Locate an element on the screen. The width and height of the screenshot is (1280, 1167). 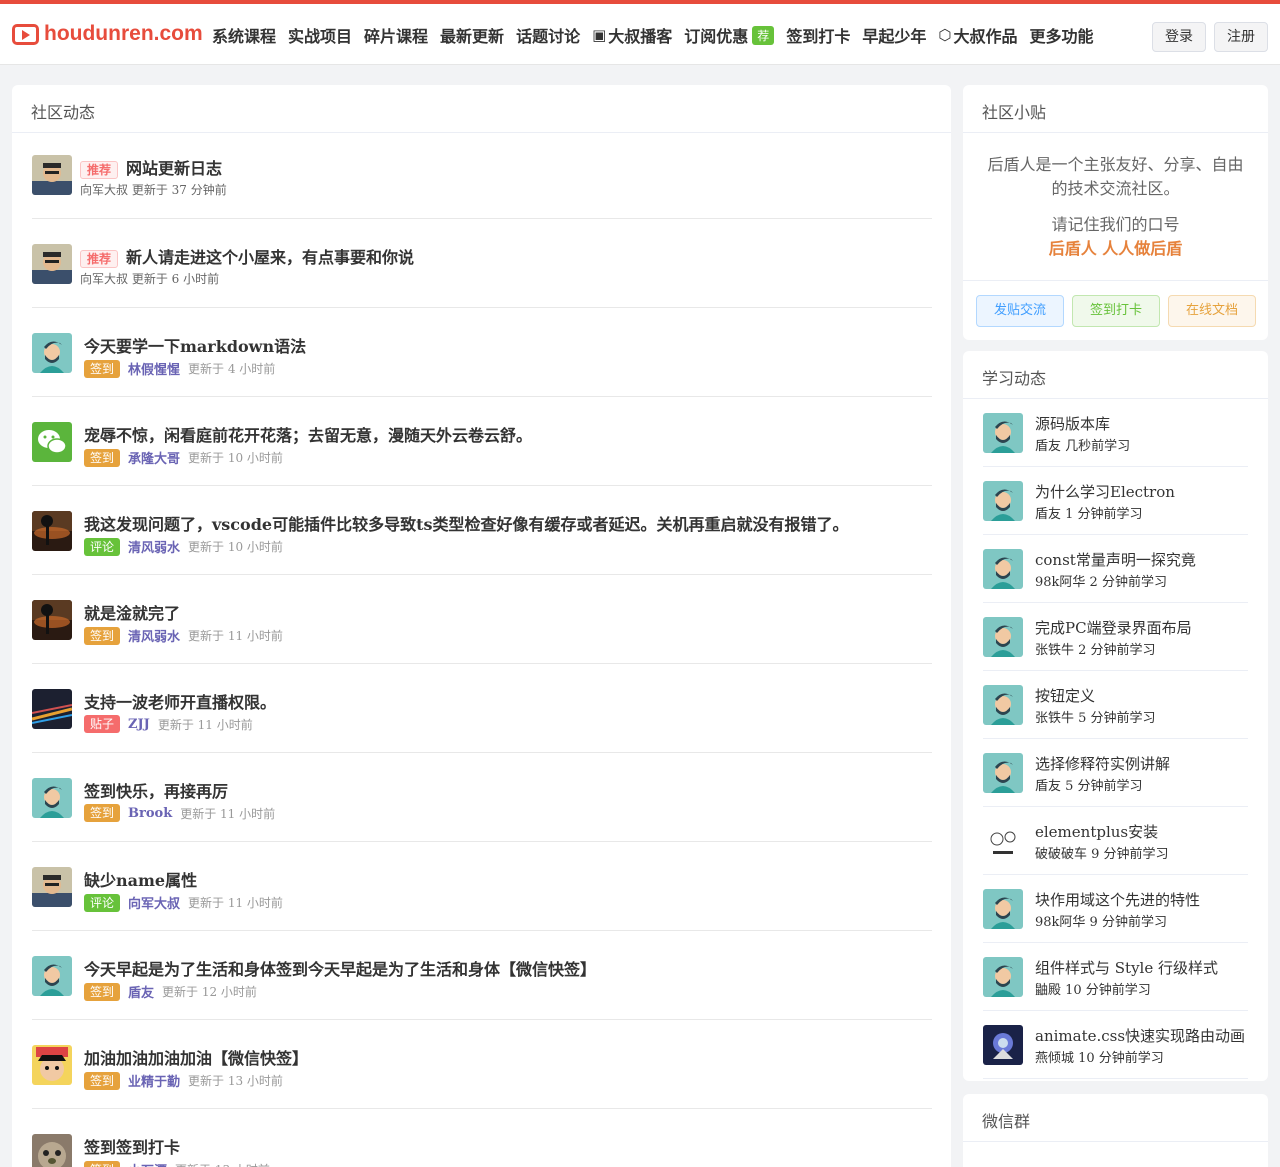
feed-item-title: 支持一波老师开直播权限。 is located at coordinates (180, 701).